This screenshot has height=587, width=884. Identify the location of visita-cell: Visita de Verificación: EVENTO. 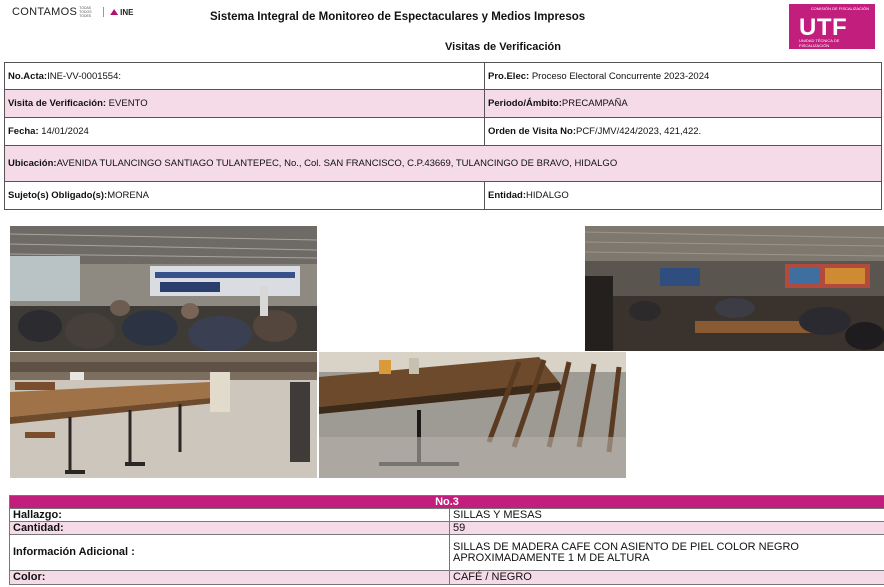
(244, 103).